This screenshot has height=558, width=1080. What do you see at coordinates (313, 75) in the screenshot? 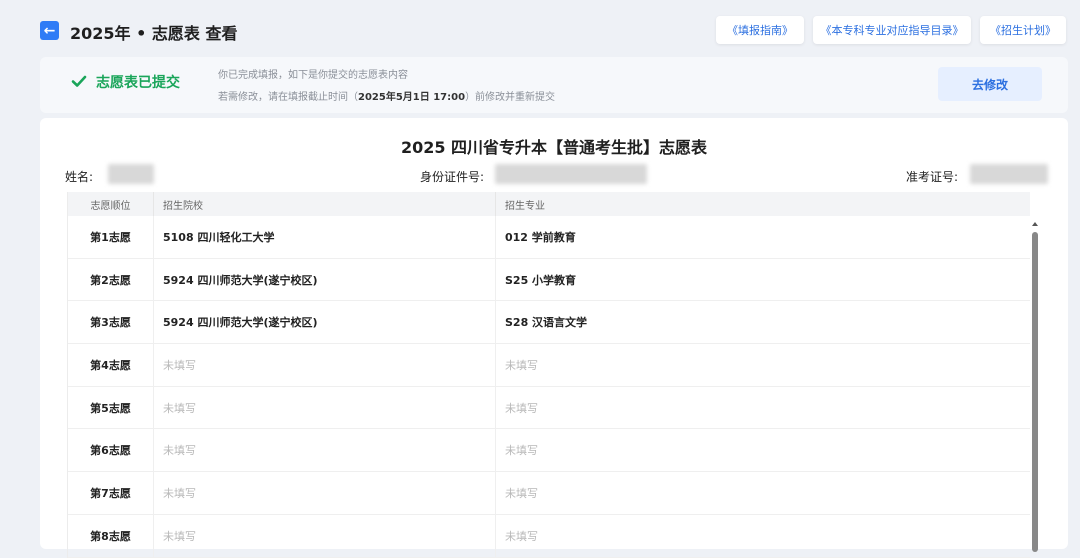
I see `status-message: 你已完成填报，如下是你提交的志愿表内容` at bounding box center [313, 75].